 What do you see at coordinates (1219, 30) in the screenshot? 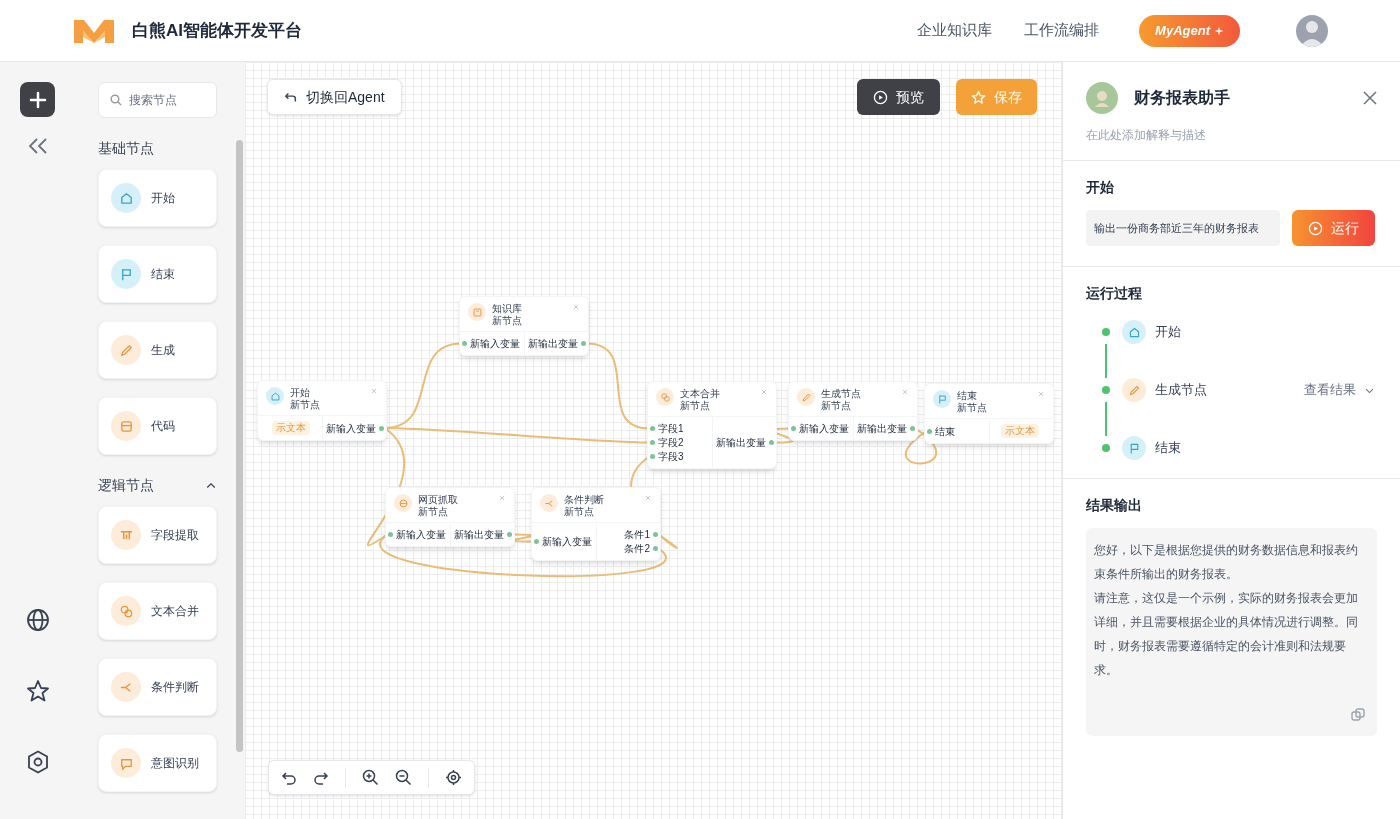
I see `sparkle-icon` at bounding box center [1219, 30].